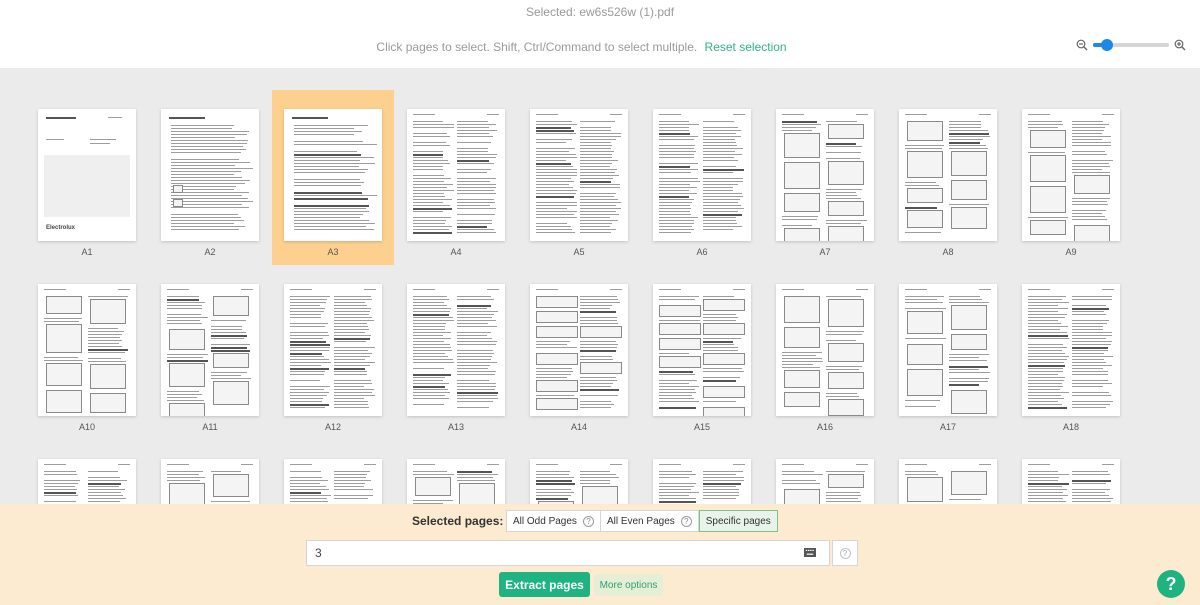  Describe the element at coordinates (87, 252) in the screenshot. I see `page-label: A1` at that location.